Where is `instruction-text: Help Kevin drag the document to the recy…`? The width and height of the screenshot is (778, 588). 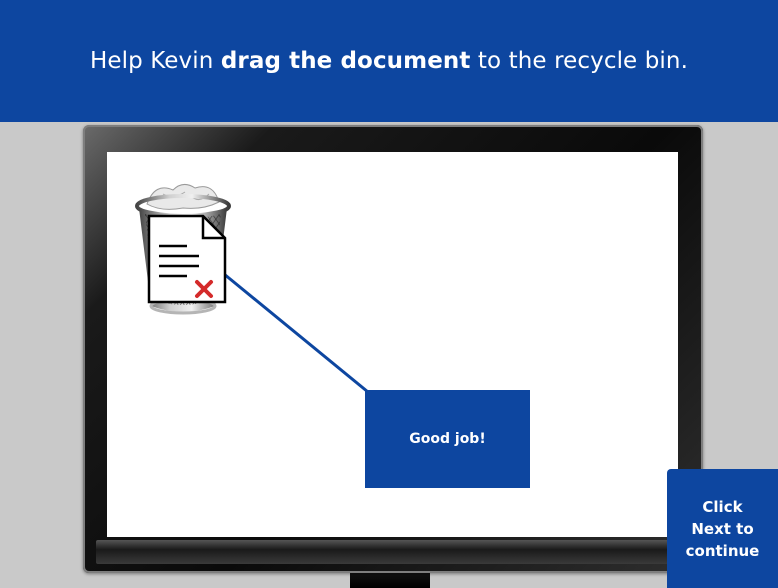 instruction-text: Help Kevin drag the document to the recy… is located at coordinates (389, 61).